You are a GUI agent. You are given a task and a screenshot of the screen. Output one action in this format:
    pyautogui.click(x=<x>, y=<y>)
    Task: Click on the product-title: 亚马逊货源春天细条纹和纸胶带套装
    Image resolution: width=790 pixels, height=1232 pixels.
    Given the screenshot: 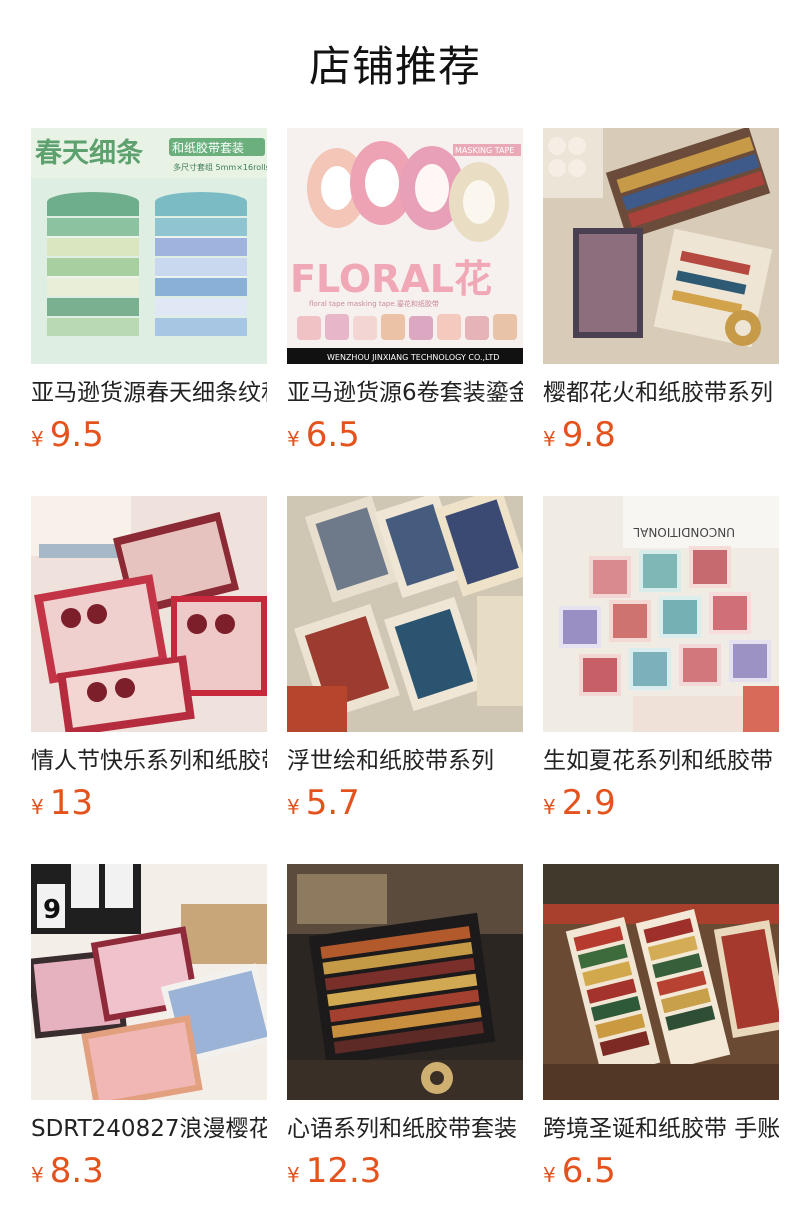 What is the action you would take?
    pyautogui.click(x=149, y=393)
    